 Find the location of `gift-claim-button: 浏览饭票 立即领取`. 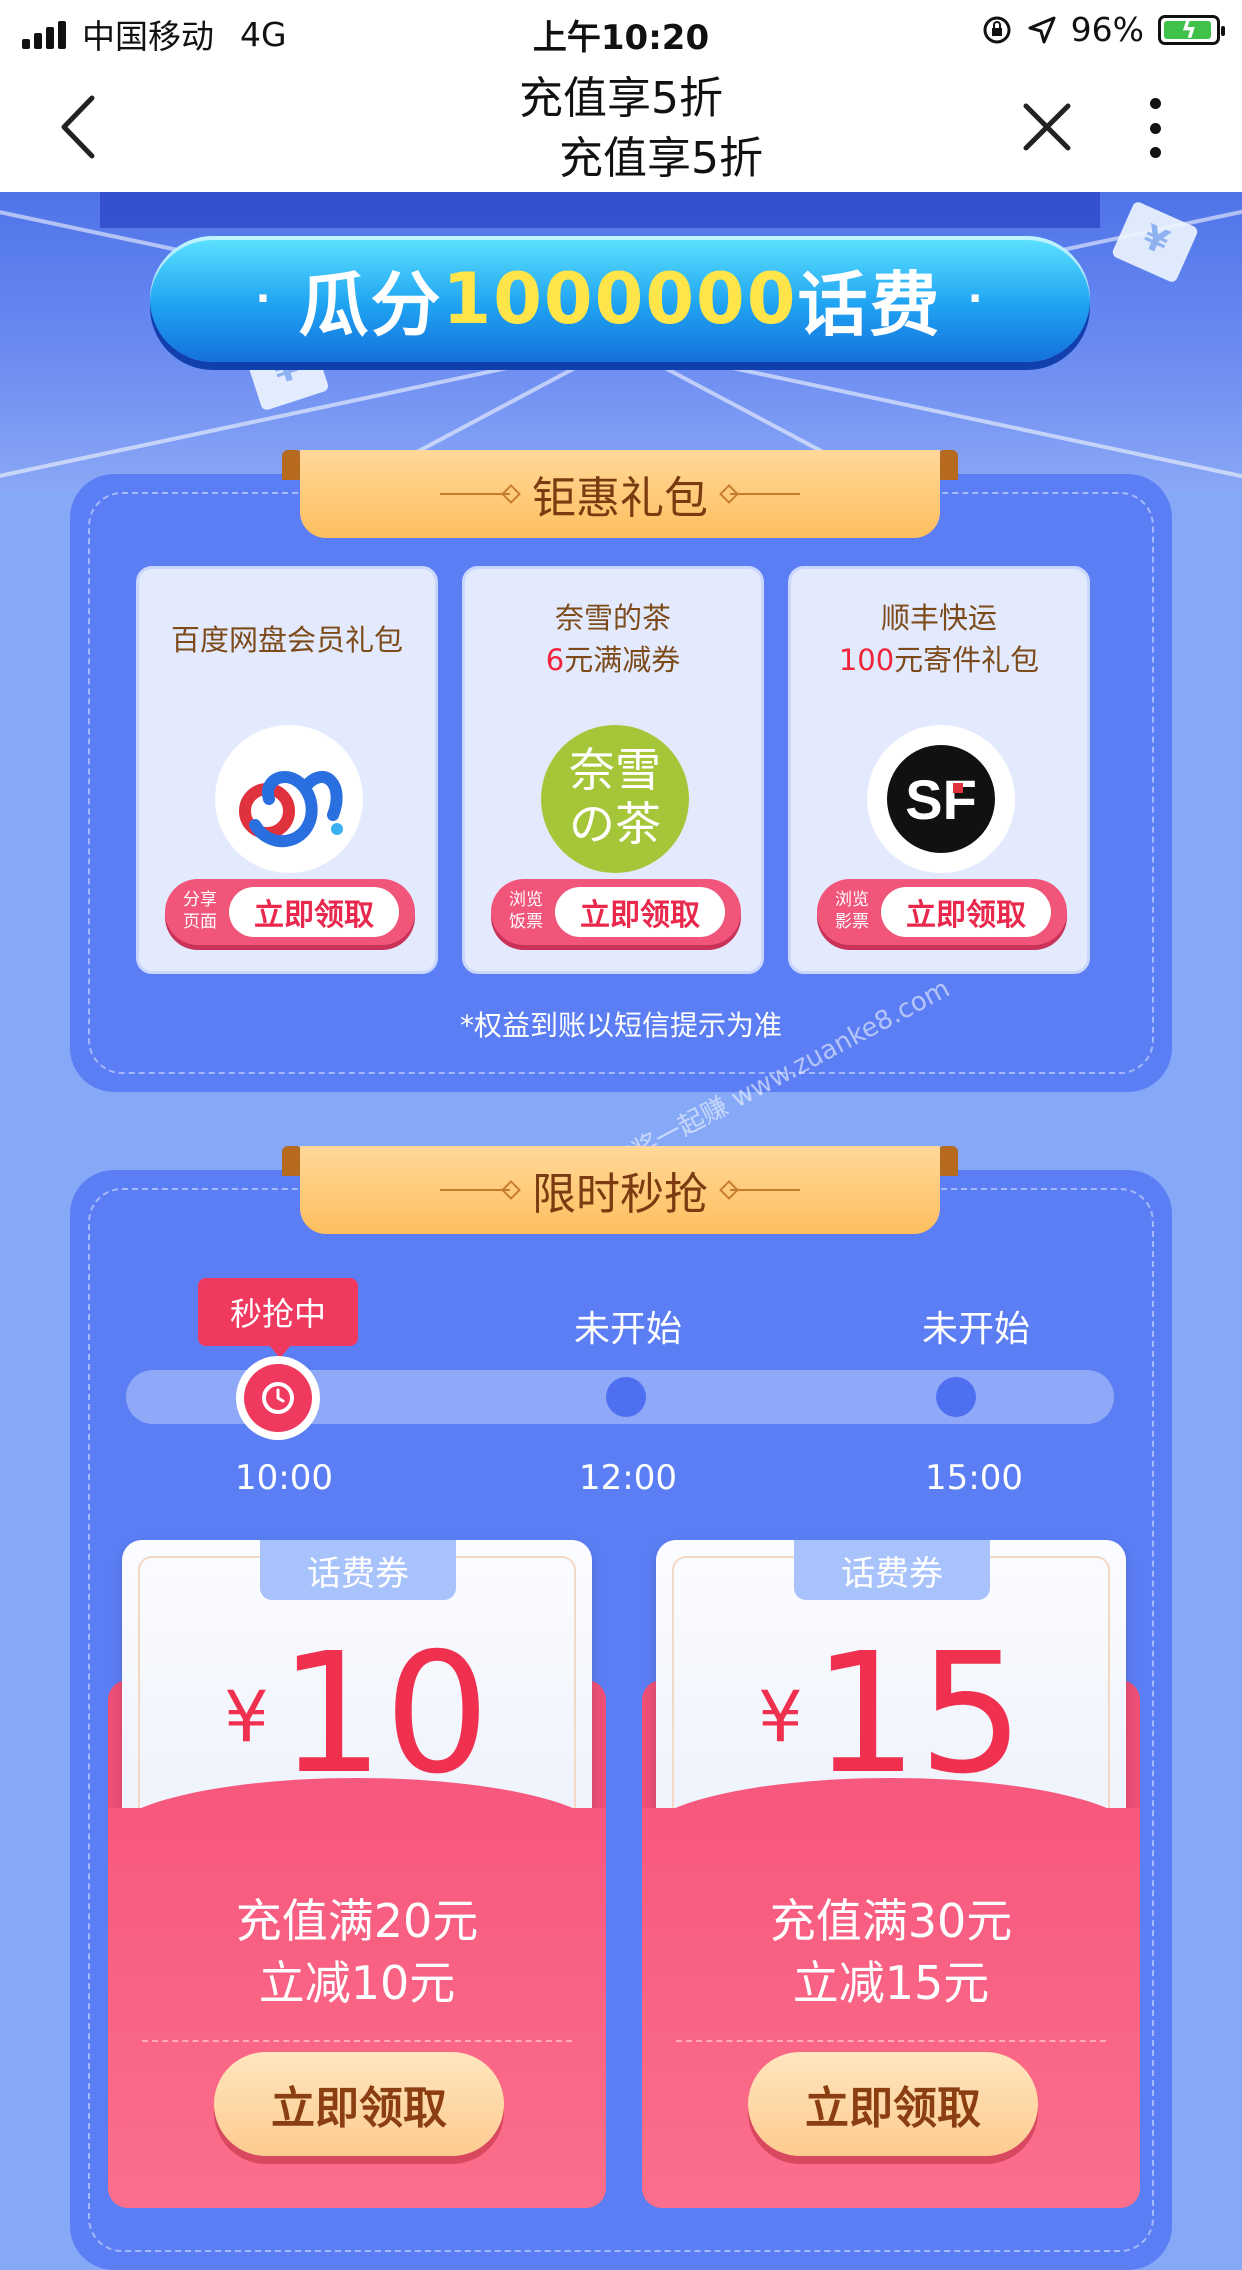

gift-claim-button: 浏览饭票 立即领取 is located at coordinates (616, 912).